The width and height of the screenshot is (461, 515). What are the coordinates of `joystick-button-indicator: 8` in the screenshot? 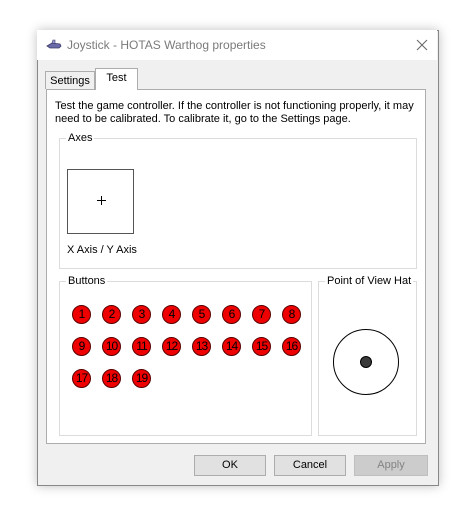 It's located at (291, 314).